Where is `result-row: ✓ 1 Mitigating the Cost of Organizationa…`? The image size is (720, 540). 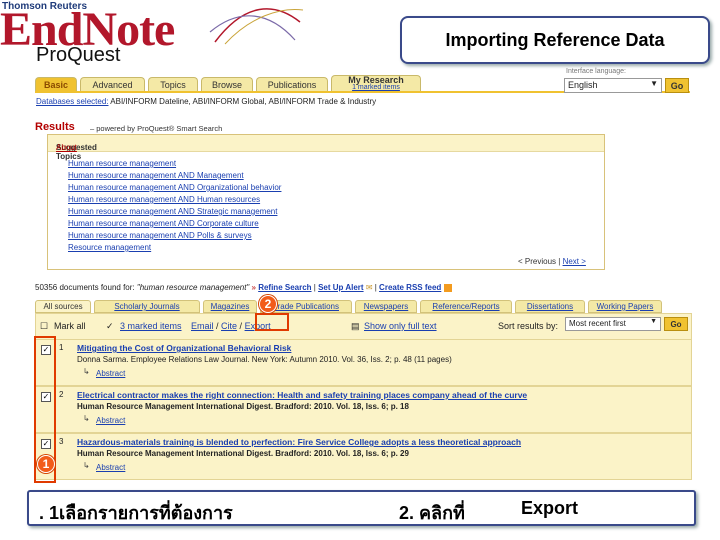 result-row: ✓ 1 Mitigating the Cost of Organizationa… is located at coordinates (363, 362).